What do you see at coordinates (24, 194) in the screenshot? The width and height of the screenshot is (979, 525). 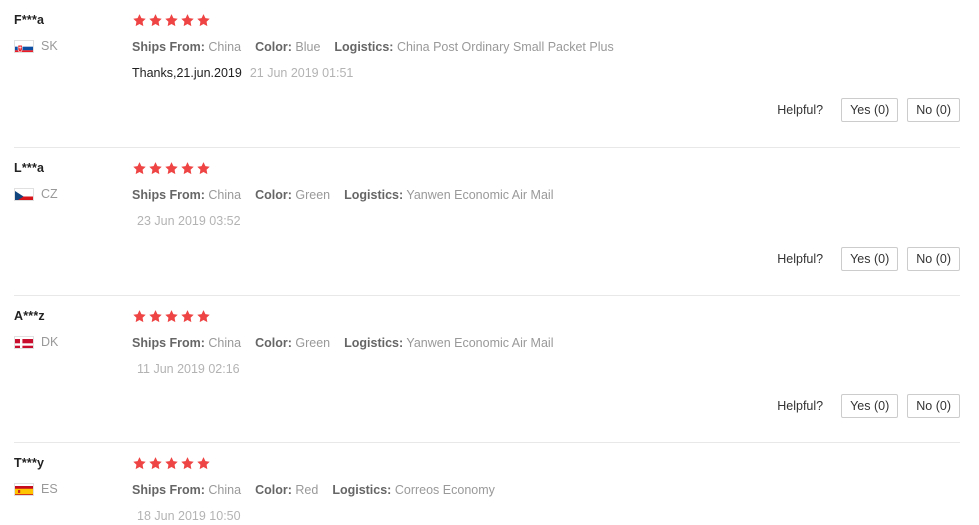 I see `flag-czechia-icon` at bounding box center [24, 194].